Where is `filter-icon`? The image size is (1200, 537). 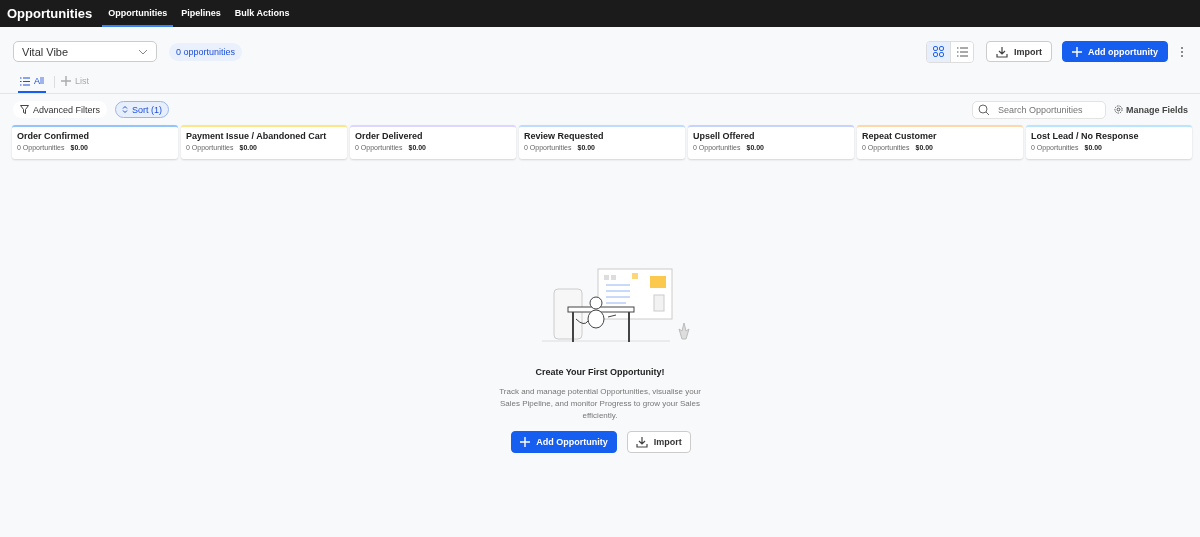 filter-icon is located at coordinates (24, 109).